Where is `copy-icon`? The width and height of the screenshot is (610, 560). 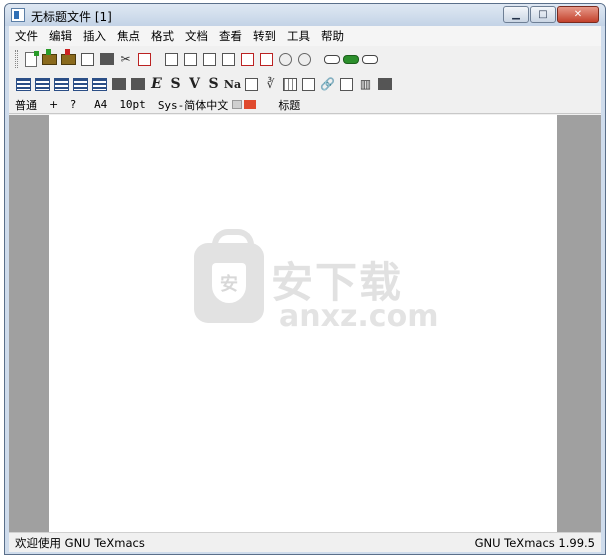 copy-icon is located at coordinates (171, 59).